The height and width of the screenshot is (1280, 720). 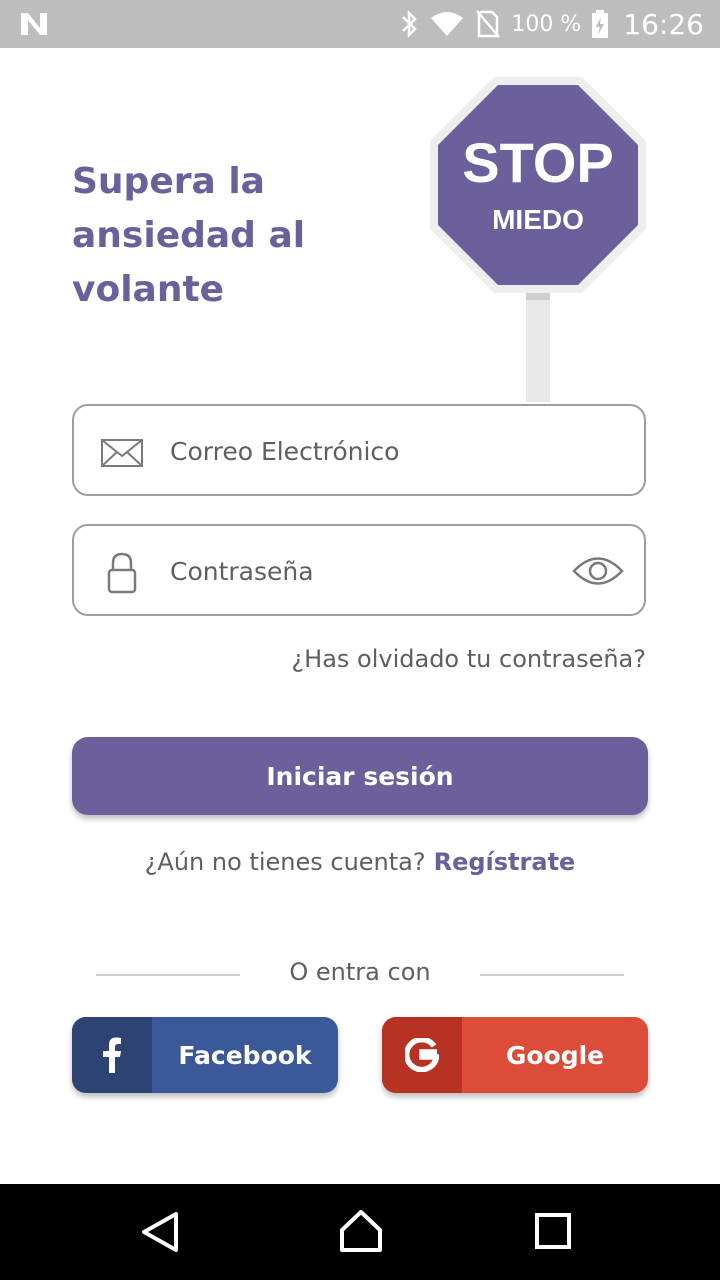 I want to click on register-link: Regístrate, so click(x=505, y=862).